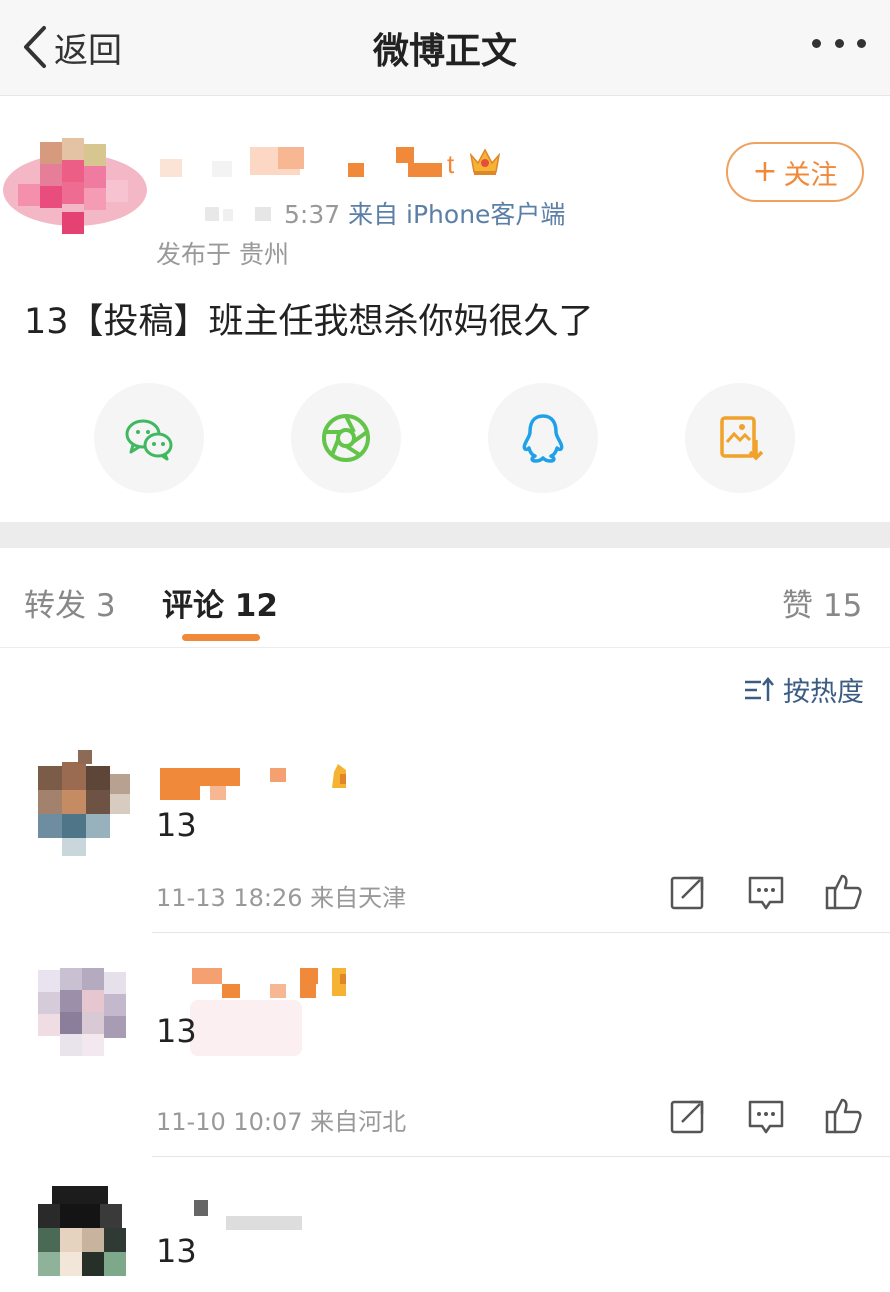 This screenshot has width=890, height=1292. Describe the element at coordinates (238, 214) in the screenshot. I see `time-redacted` at that location.